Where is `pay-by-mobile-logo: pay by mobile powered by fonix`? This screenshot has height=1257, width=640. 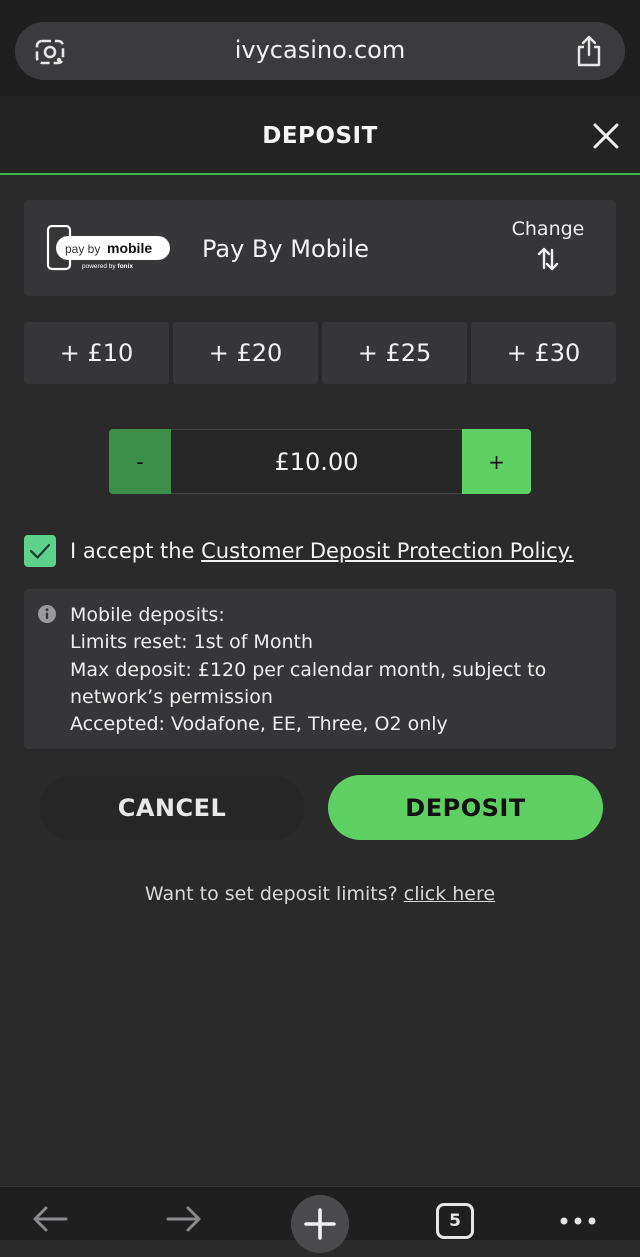 pay-by-mobile-logo: pay by mobile powered by fonix is located at coordinates (108, 248).